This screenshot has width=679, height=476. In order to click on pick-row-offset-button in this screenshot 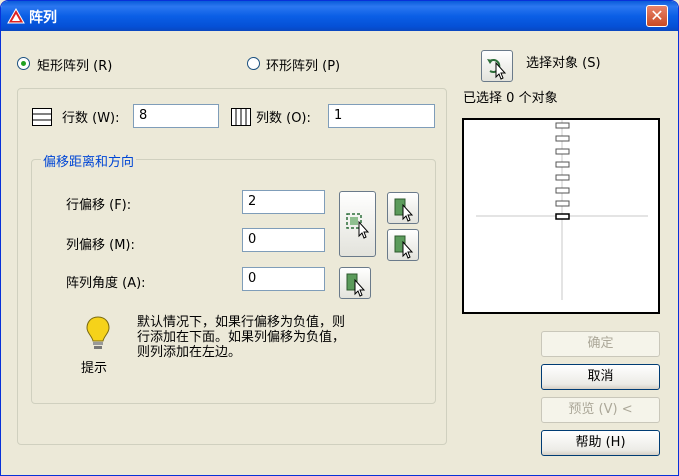, I will do `click(403, 208)`.